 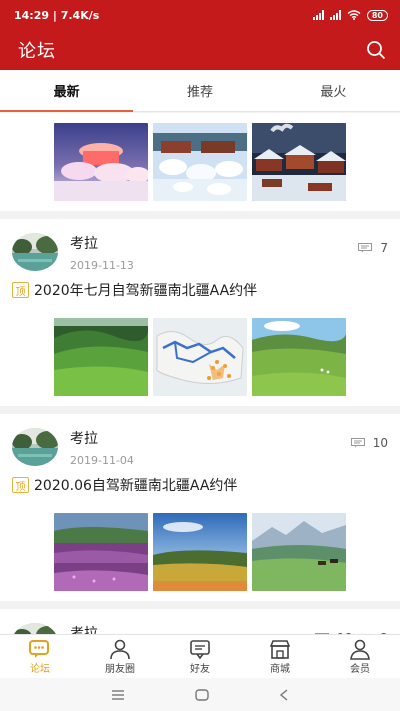 I want to click on menu-icon, so click(x=118, y=694).